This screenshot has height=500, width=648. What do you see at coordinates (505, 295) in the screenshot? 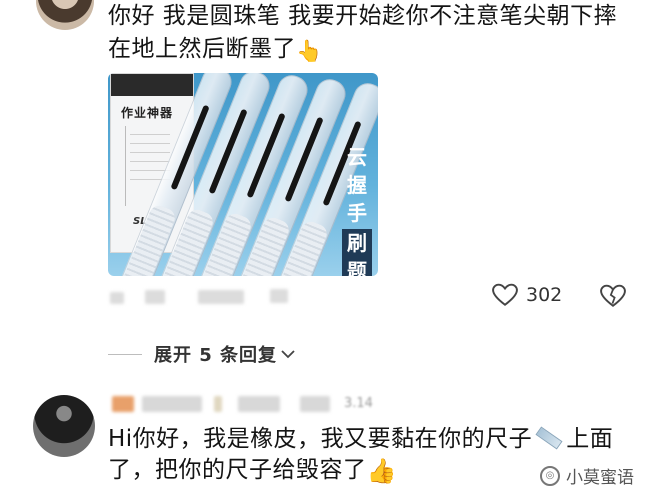
I see `heart-icon` at bounding box center [505, 295].